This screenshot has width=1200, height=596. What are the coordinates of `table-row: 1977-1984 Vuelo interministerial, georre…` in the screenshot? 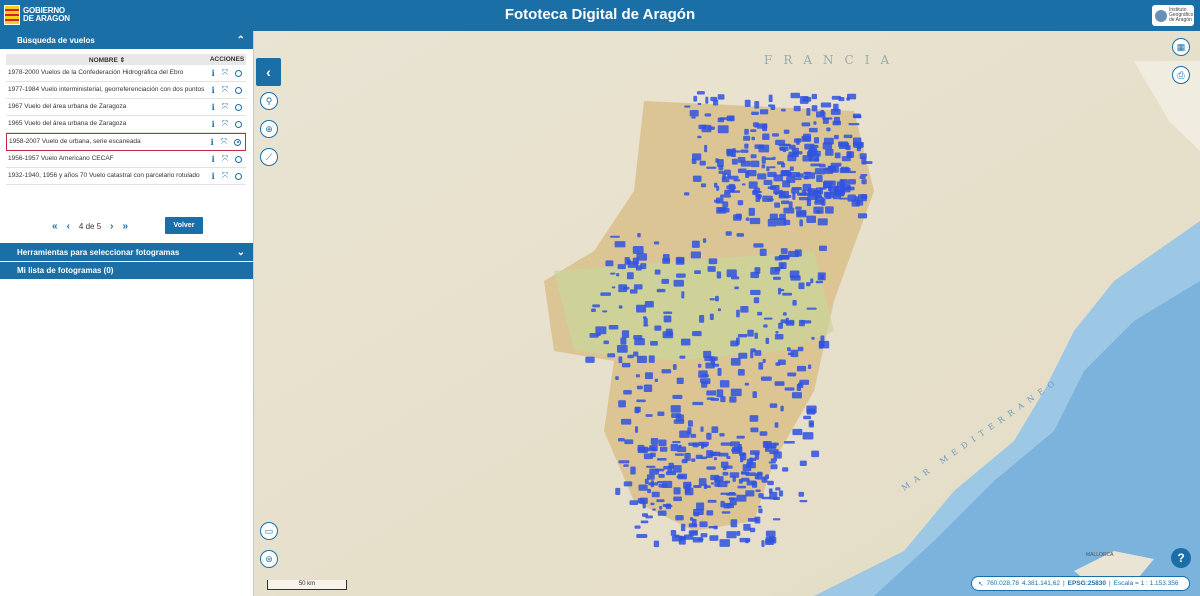 It's located at (126, 90).